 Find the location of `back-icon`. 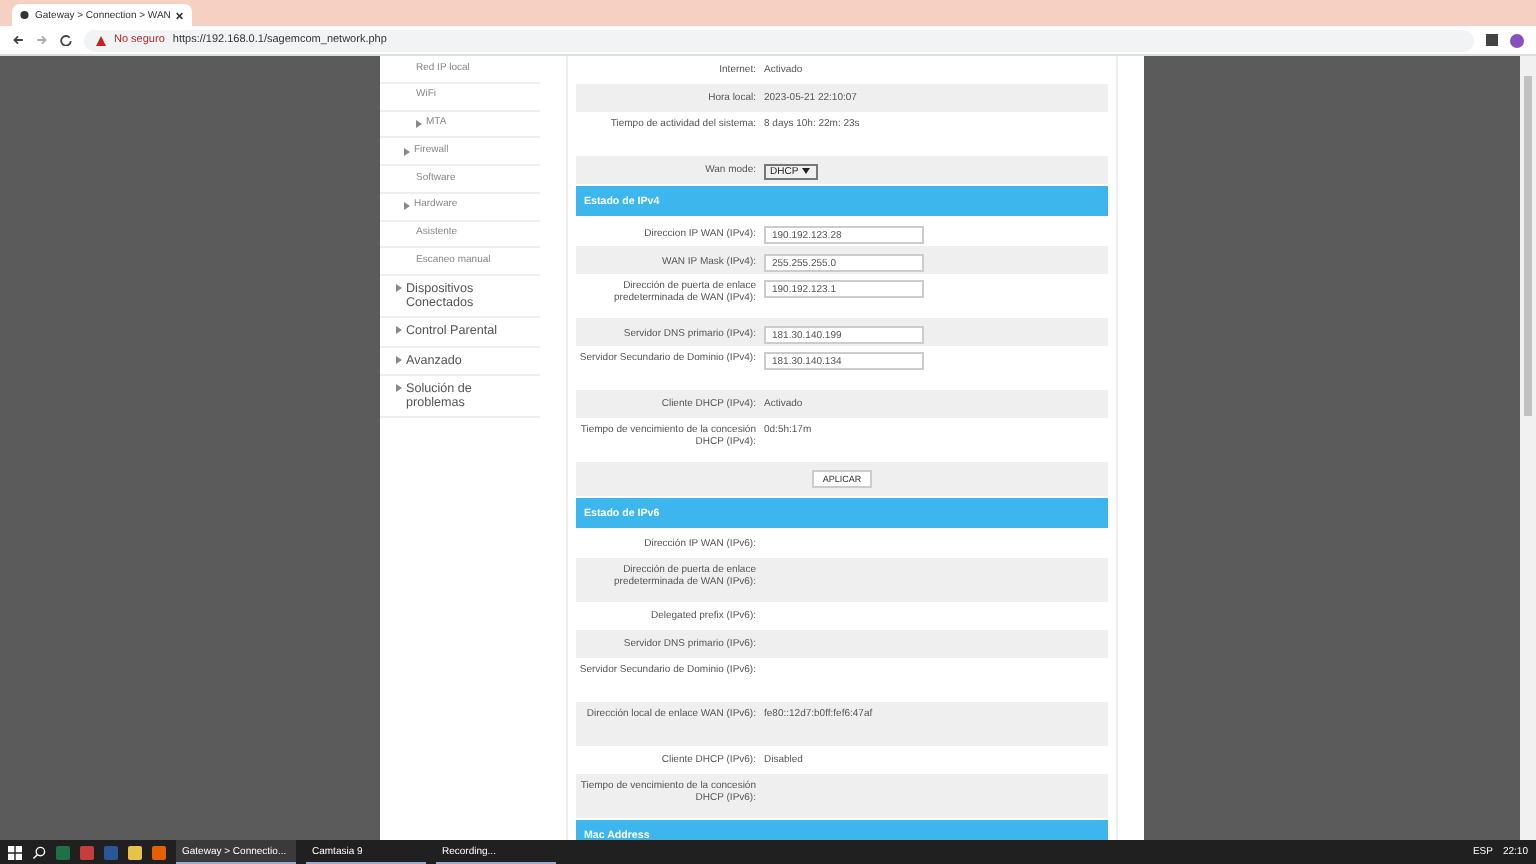

back-icon is located at coordinates (18, 40).